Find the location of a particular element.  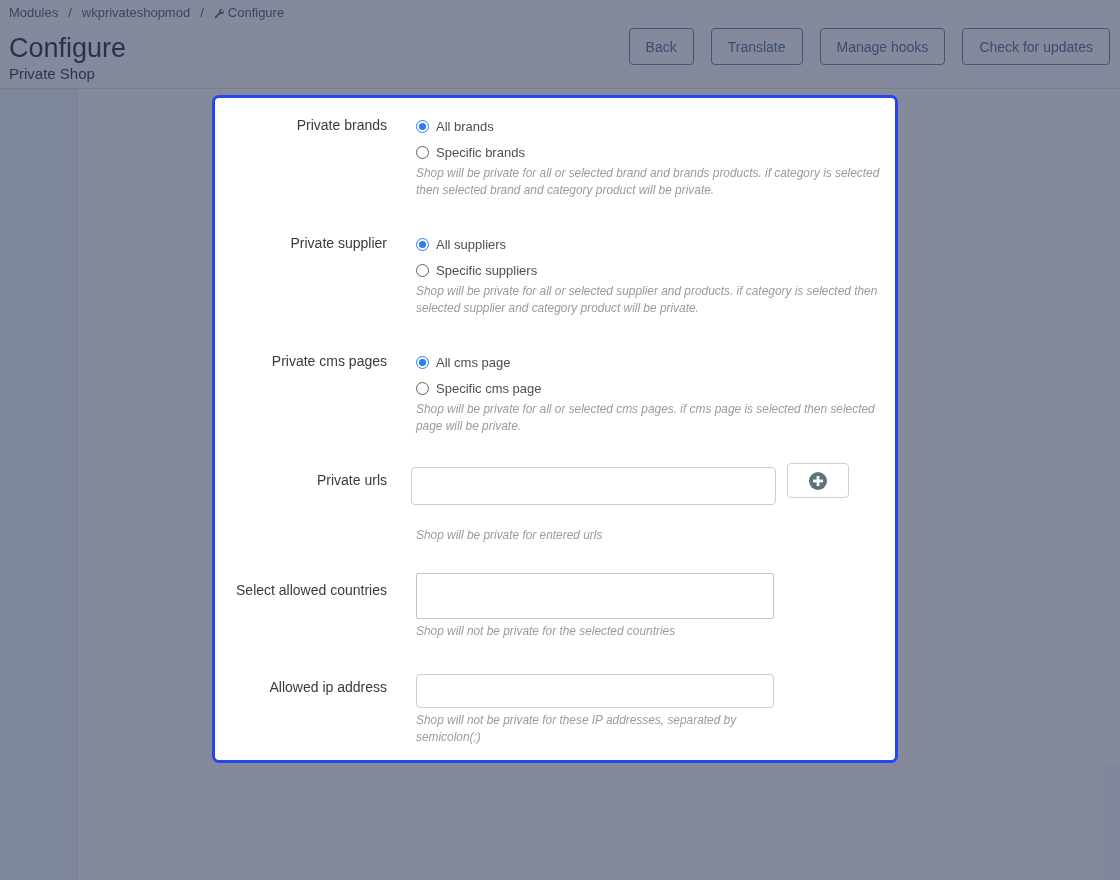

radio-label: All brands is located at coordinates (465, 126).